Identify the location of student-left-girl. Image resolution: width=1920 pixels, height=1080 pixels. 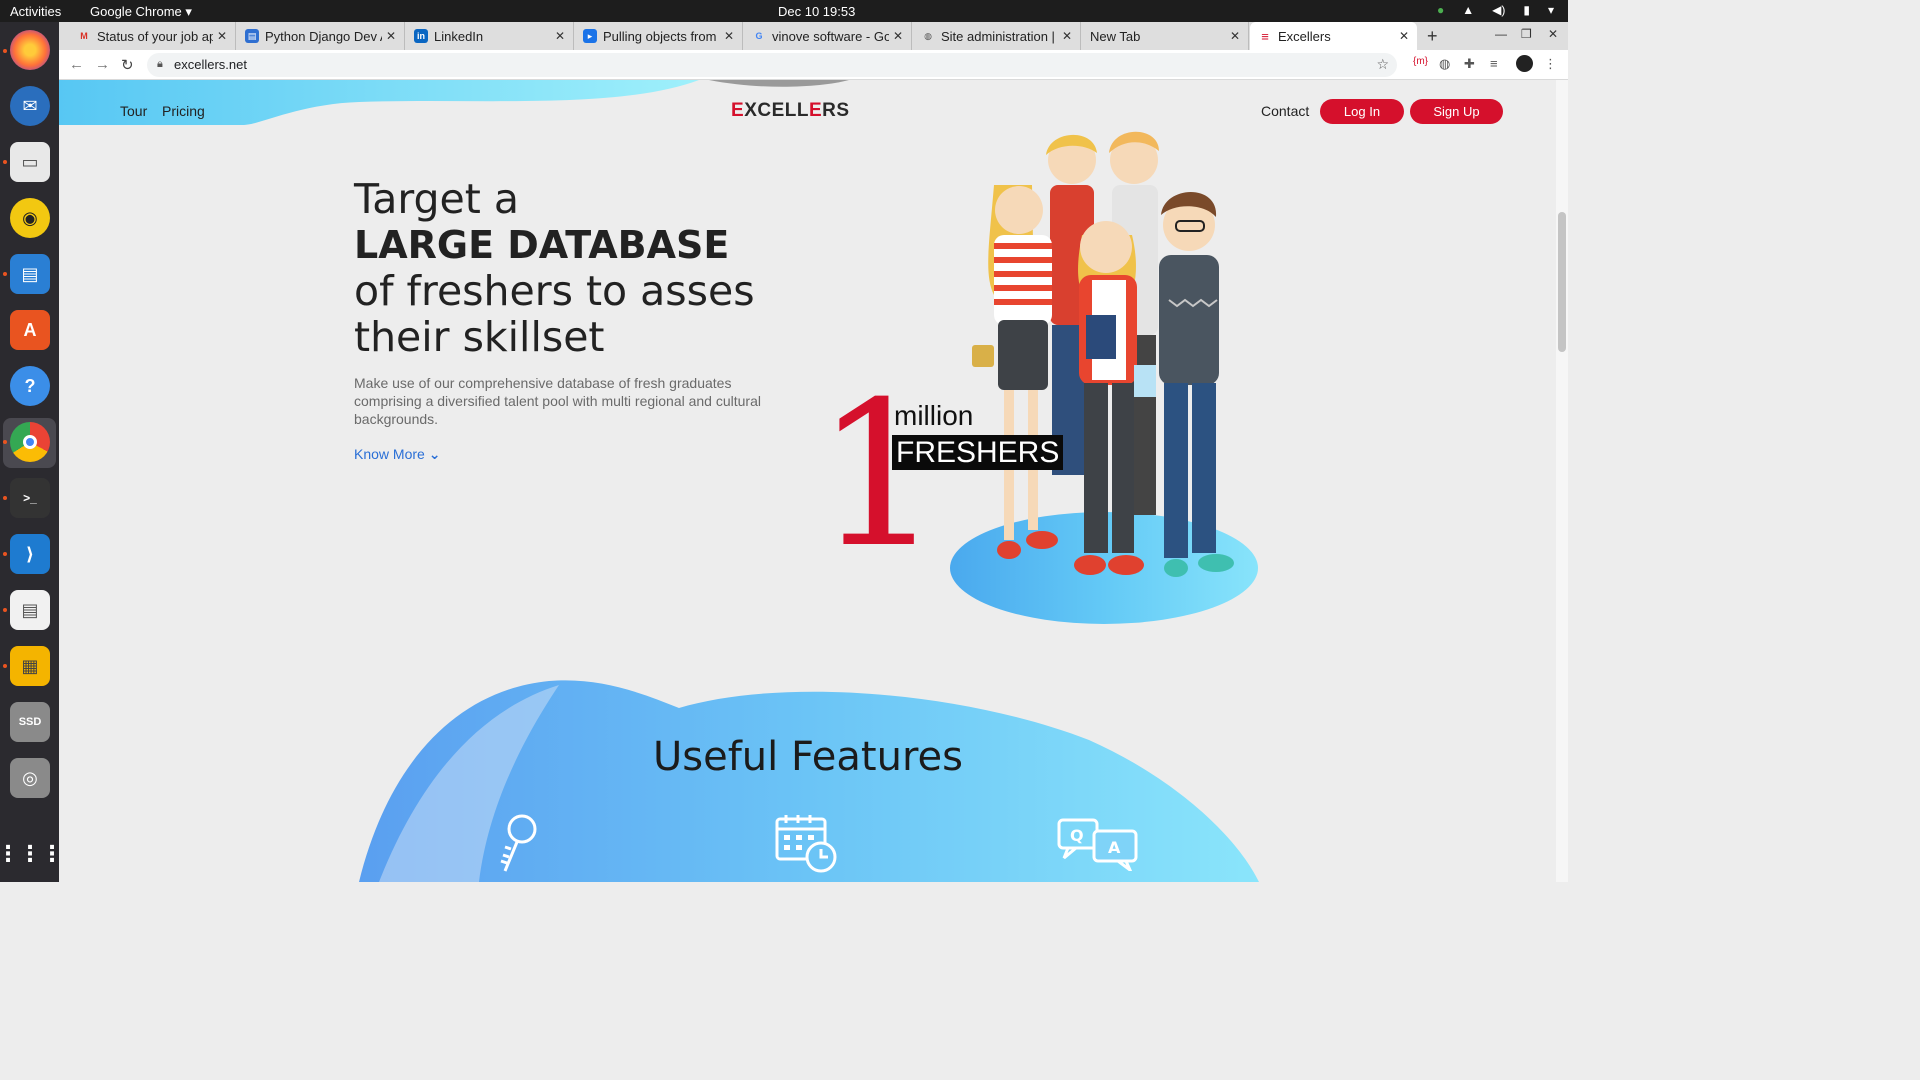
(1015, 372).